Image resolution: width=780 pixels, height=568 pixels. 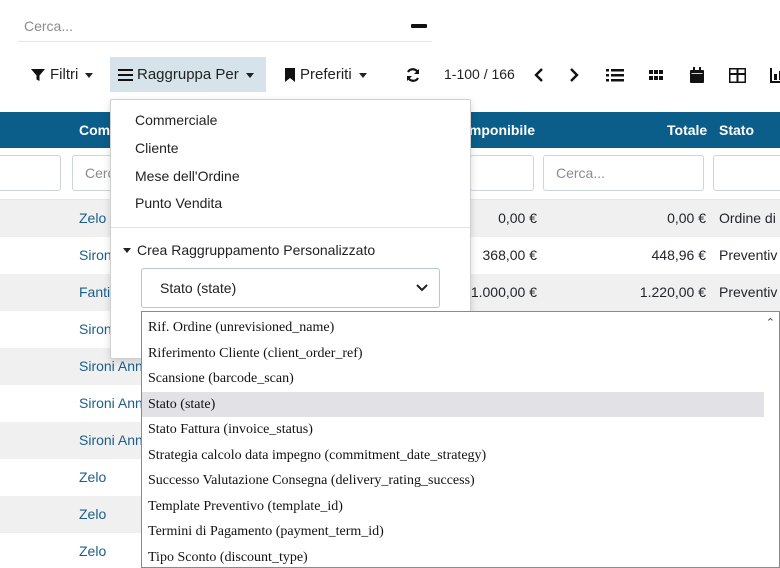 I want to click on cell-totale: 0,00 €, so click(x=686, y=218).